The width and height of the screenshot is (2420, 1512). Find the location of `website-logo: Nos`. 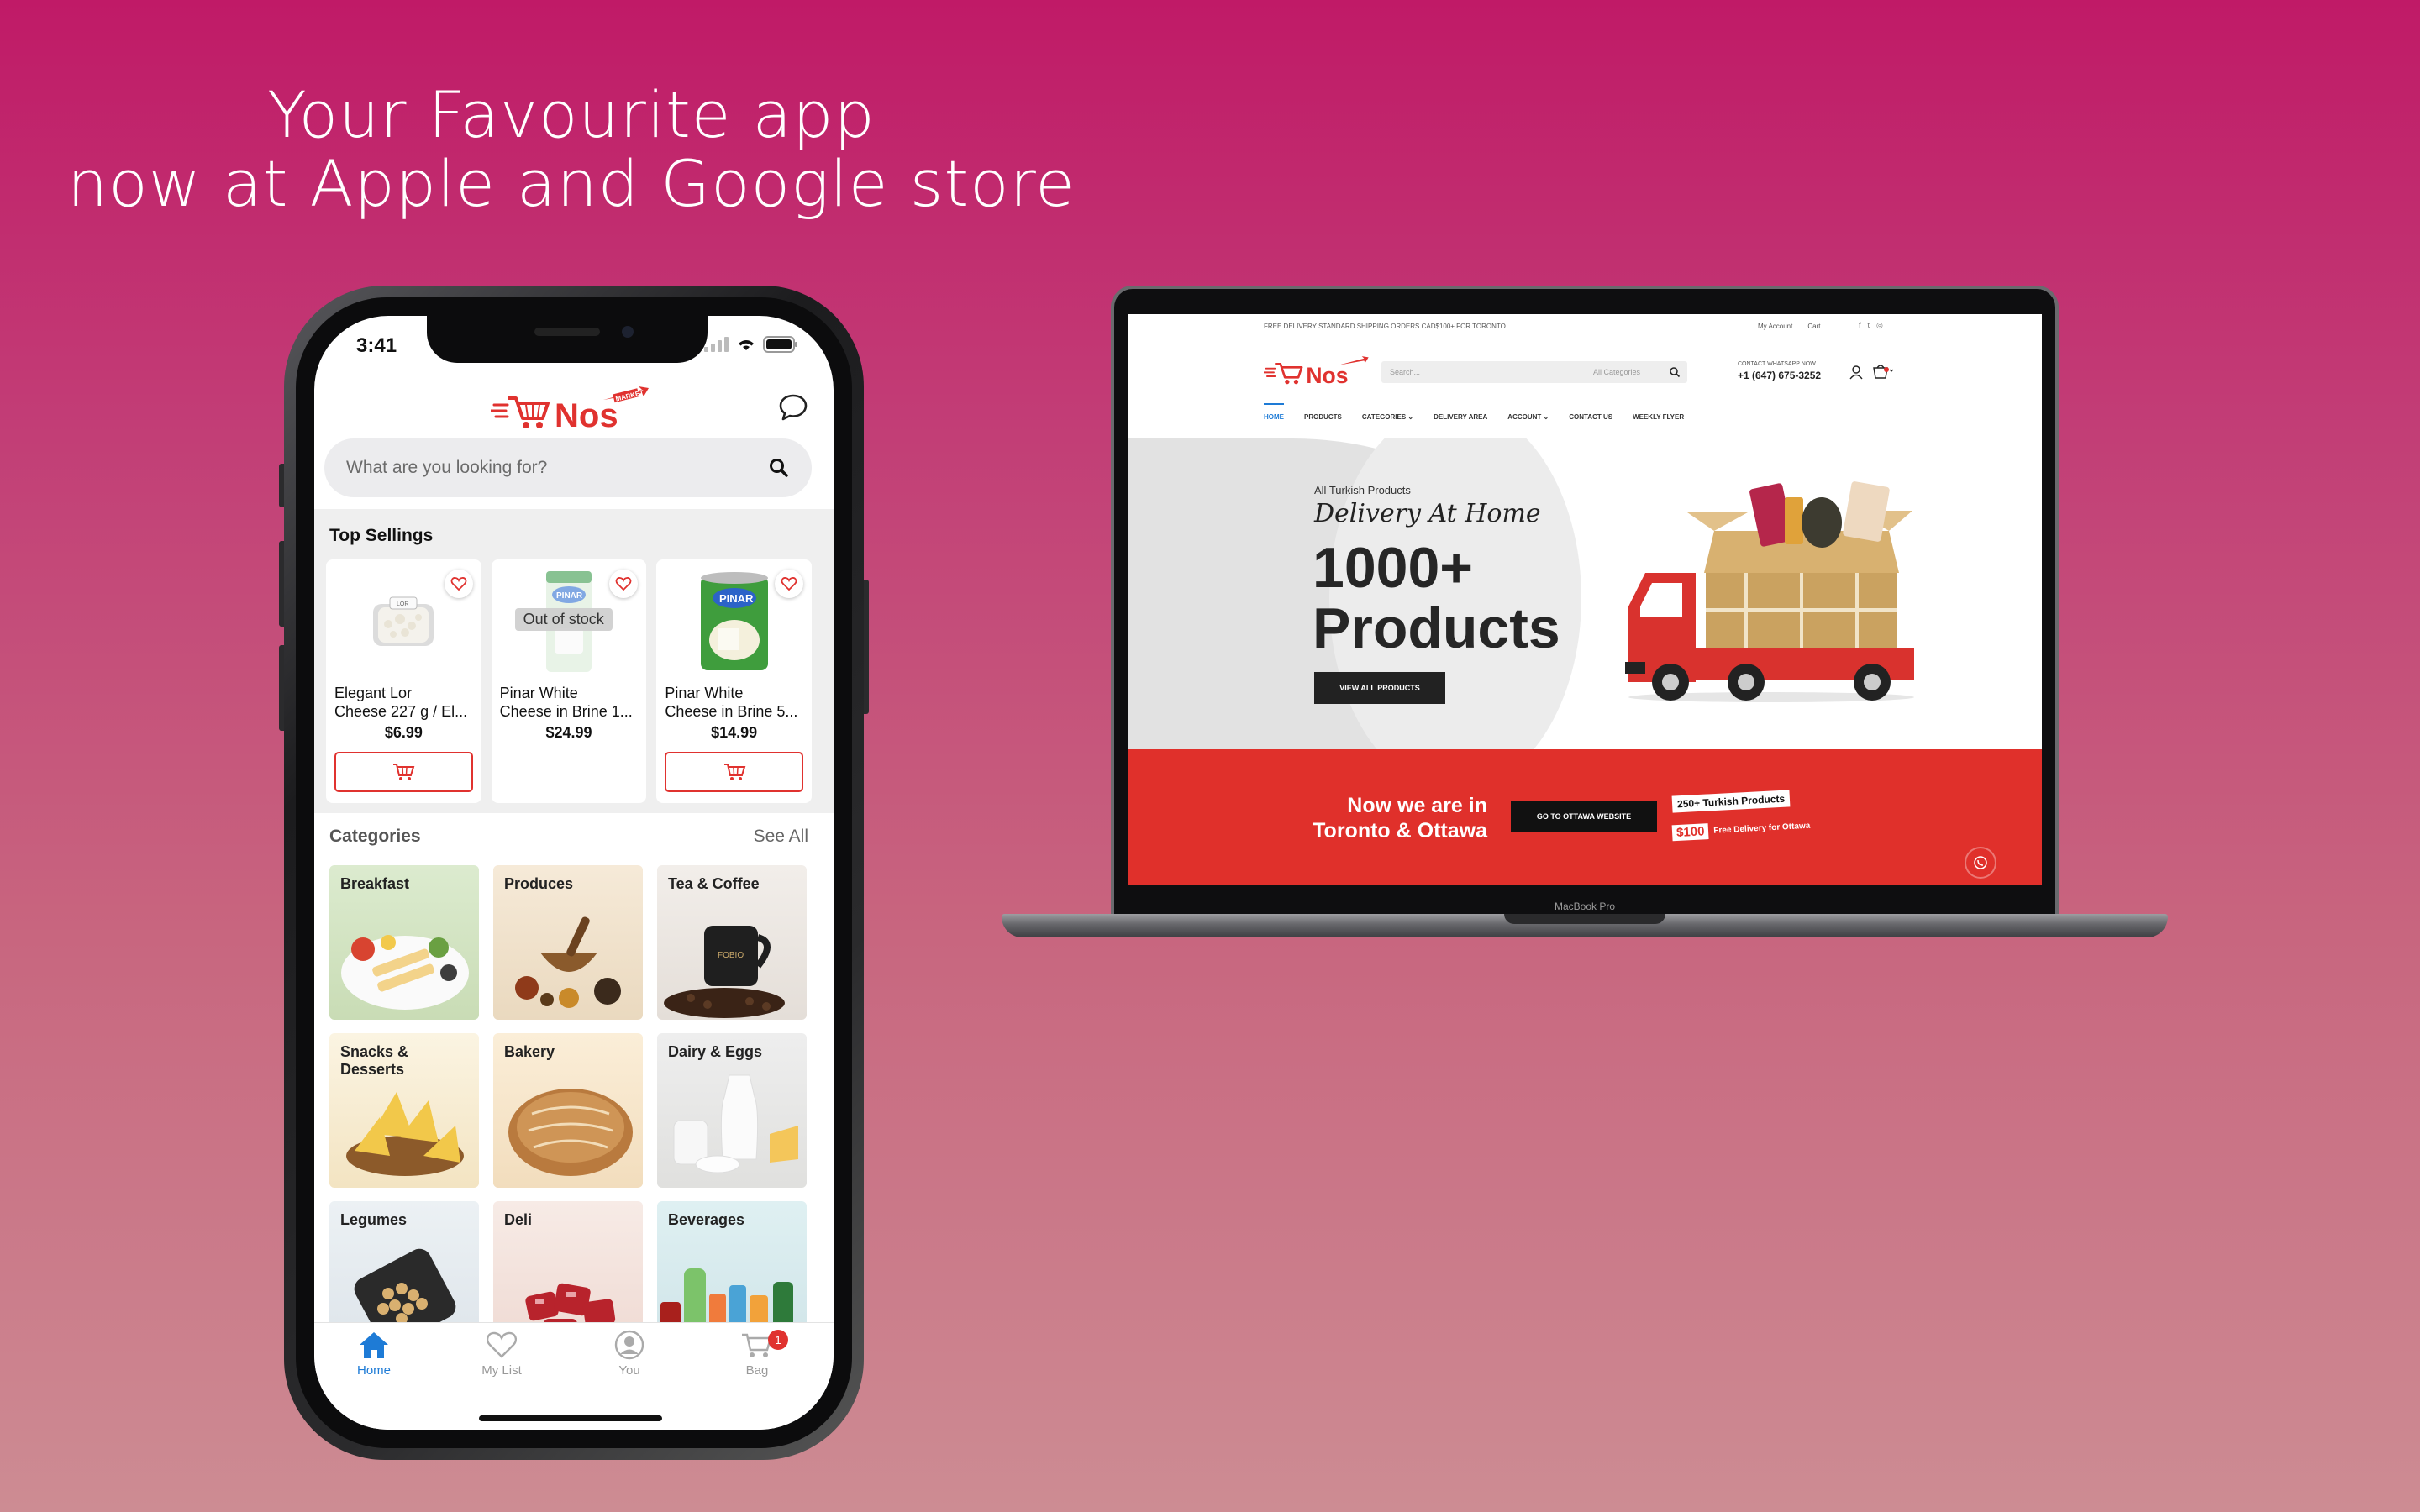

website-logo: Nos is located at coordinates (1317, 371).